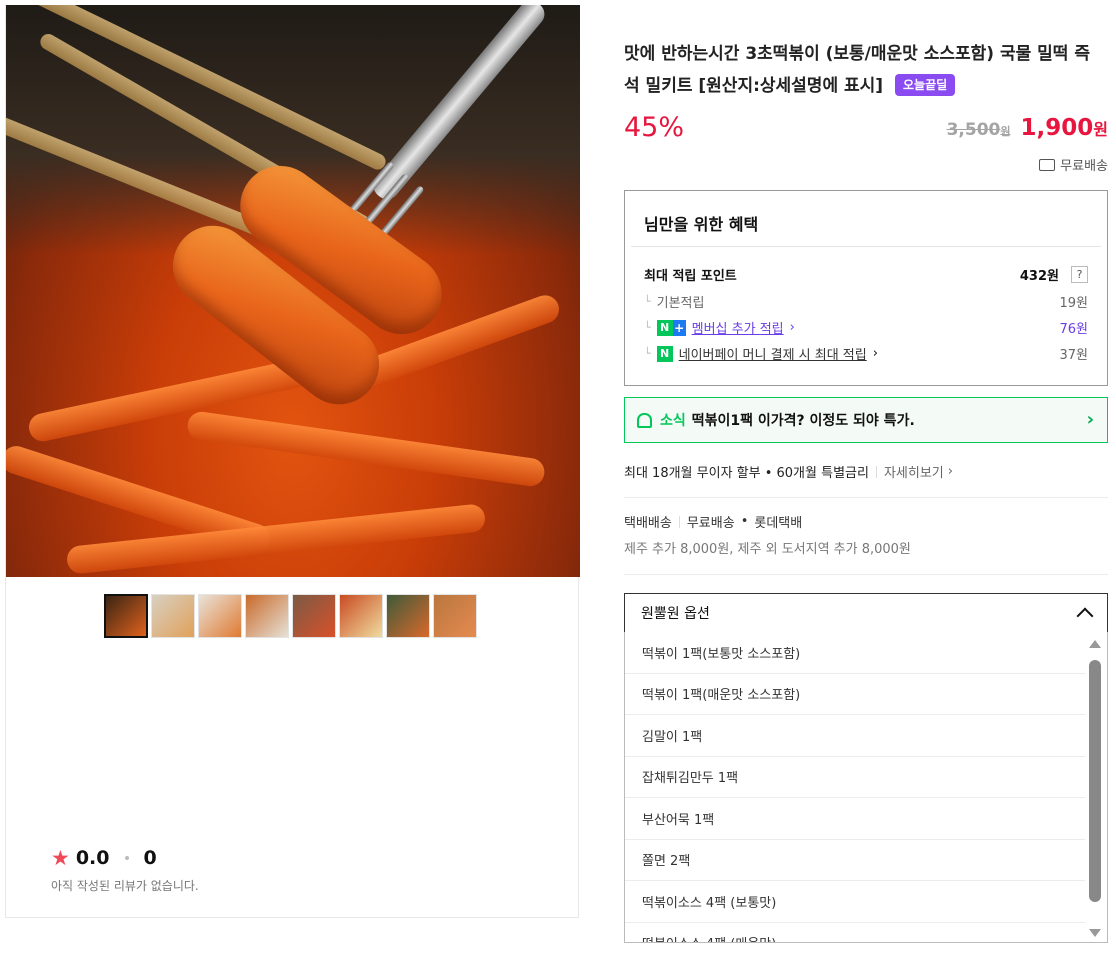 This screenshot has width=1116, height=953. I want to click on deal-badge: 오늘끝딜, so click(925, 85).